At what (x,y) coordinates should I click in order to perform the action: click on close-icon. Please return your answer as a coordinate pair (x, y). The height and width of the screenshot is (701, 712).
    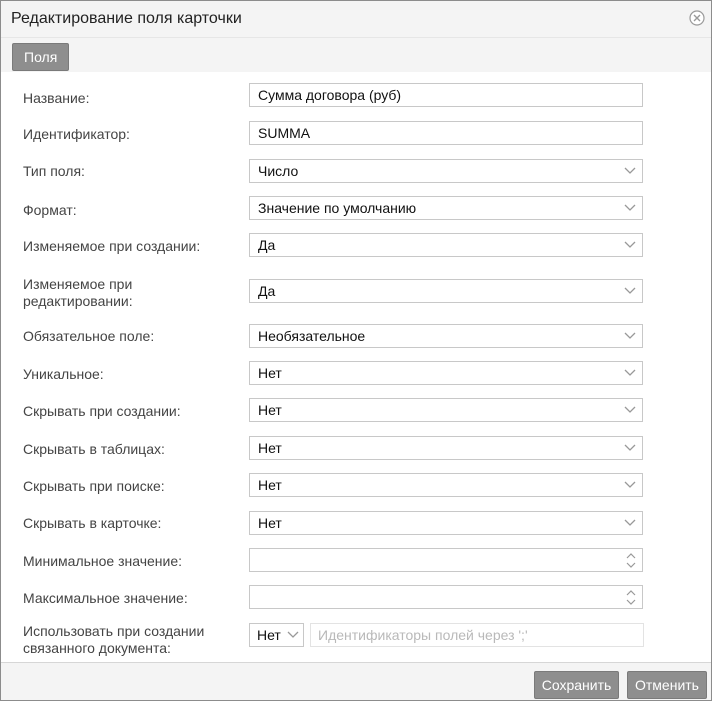
    Looking at the image, I should click on (697, 18).